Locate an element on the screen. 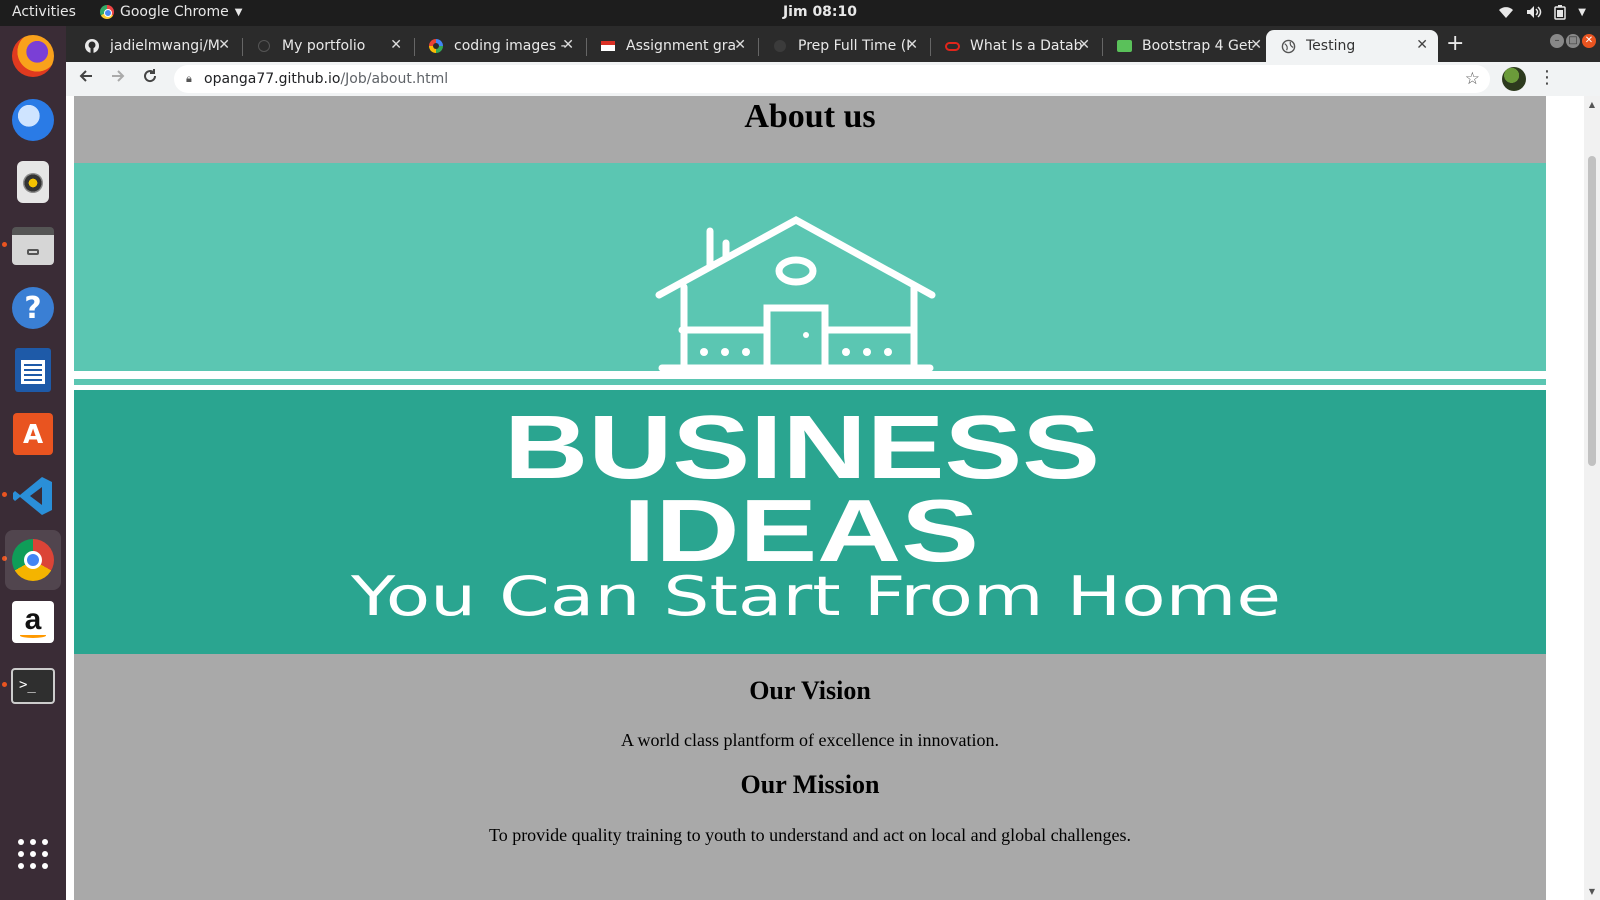  apps-grid-icon is located at coordinates (33, 854).